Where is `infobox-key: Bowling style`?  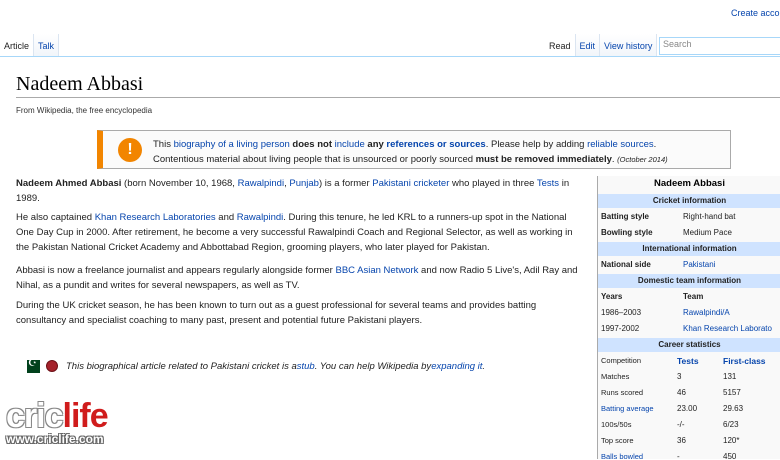
infobox-key: Bowling style is located at coordinates (627, 232).